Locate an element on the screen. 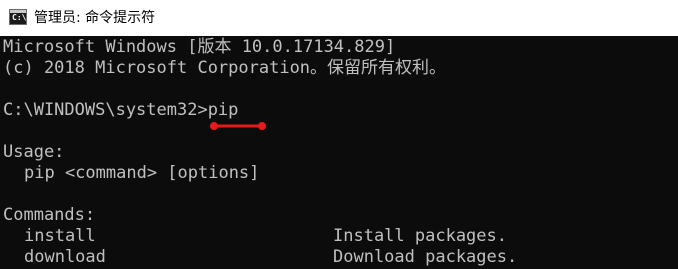 Image resolution: width=678 pixels, height=269 pixels. copyright-line: (c) 2018 Microsoft Corporation。保留所有权利。 is located at coordinates (225, 68).